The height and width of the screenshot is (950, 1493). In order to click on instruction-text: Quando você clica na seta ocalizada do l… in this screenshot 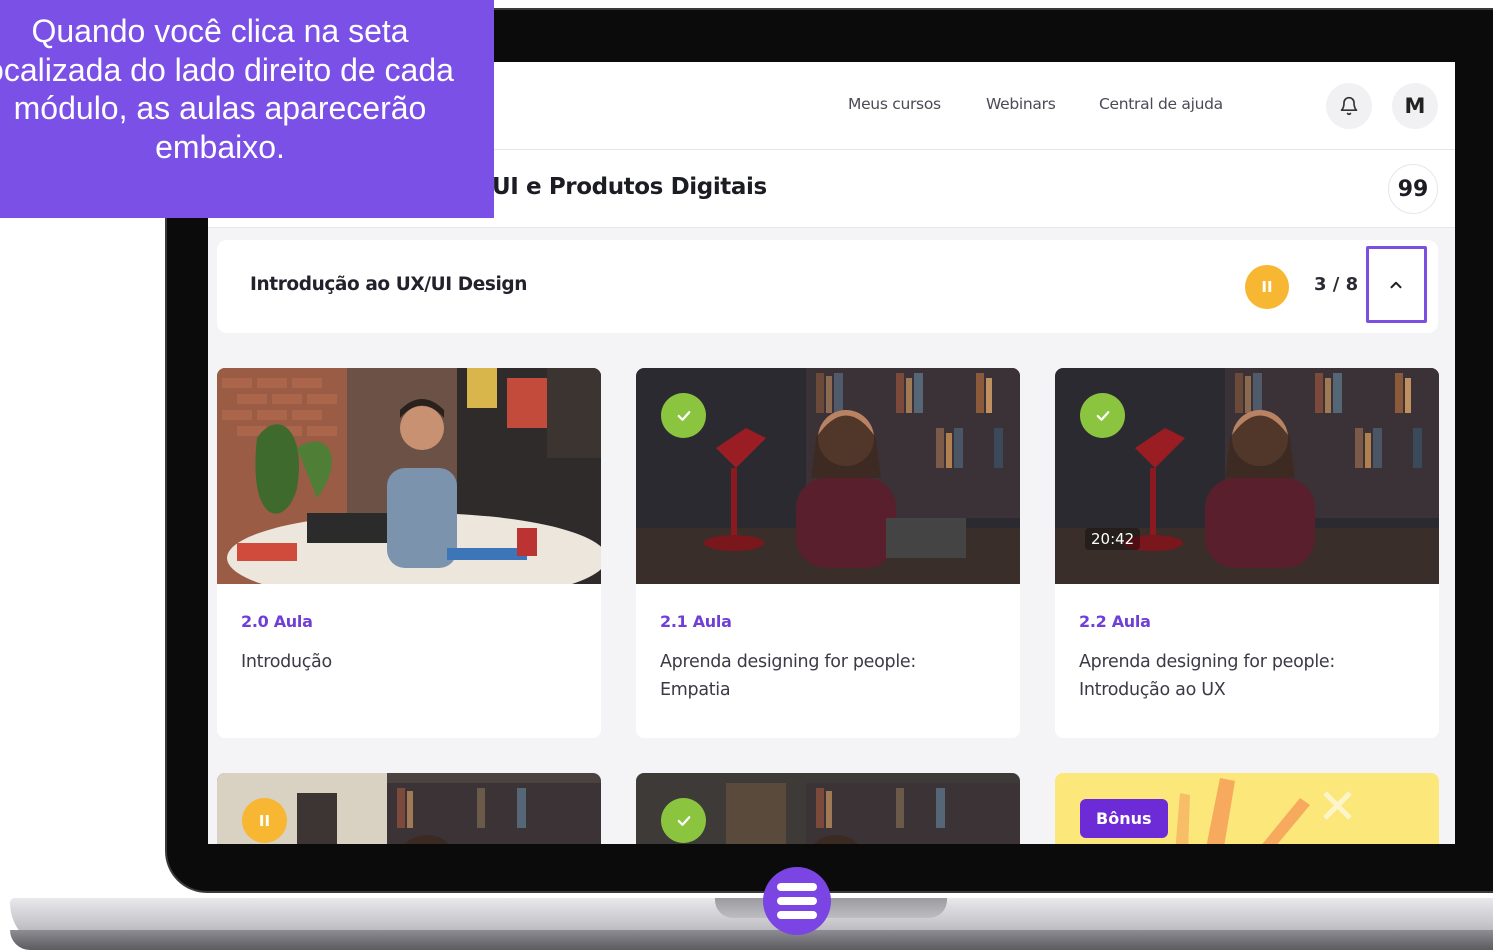, I will do `click(227, 89)`.